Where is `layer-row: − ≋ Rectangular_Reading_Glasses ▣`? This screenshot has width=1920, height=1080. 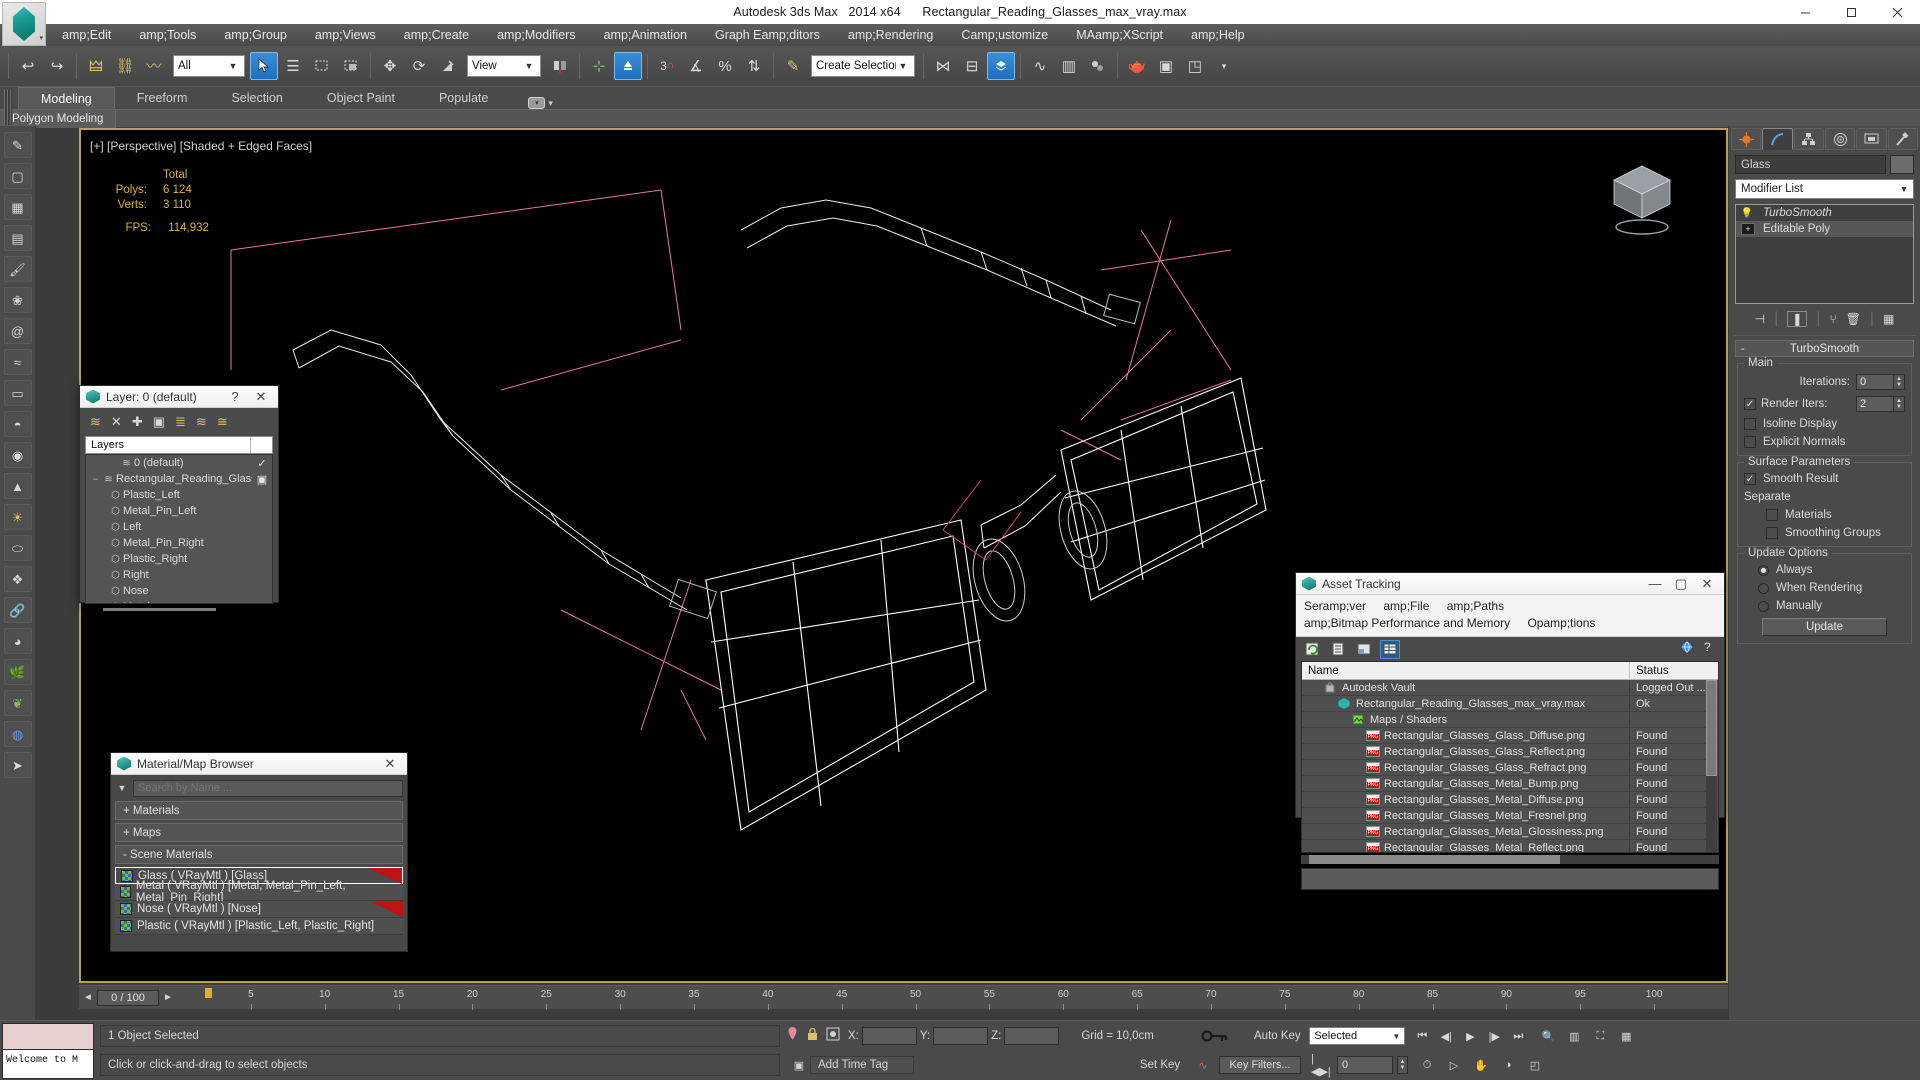 layer-row: − ≋ Rectangular_Reading_Glasses ▣ is located at coordinates (179, 479).